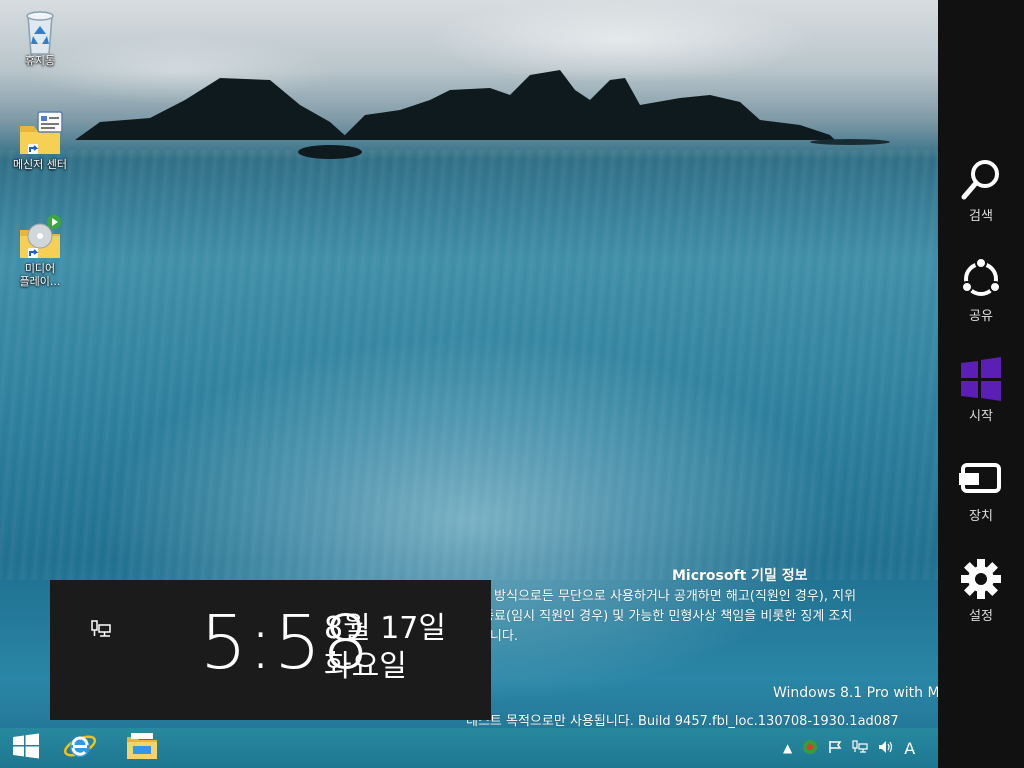 This screenshot has height=768, width=1024. Describe the element at coordinates (385, 628) in the screenshot. I see `clock-date-day: 8월 17일` at that location.